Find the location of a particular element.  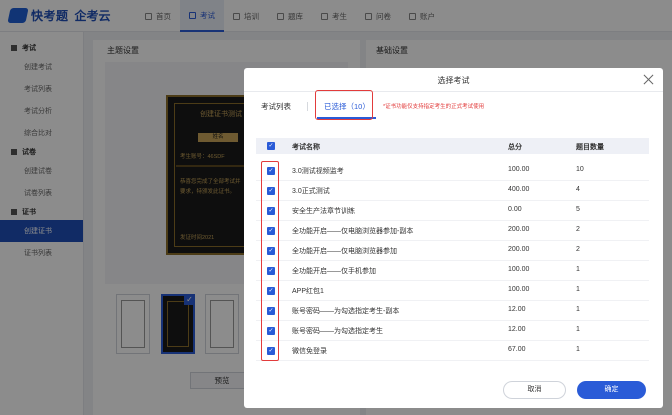

exam-score: 67.00 is located at coordinates (517, 349).